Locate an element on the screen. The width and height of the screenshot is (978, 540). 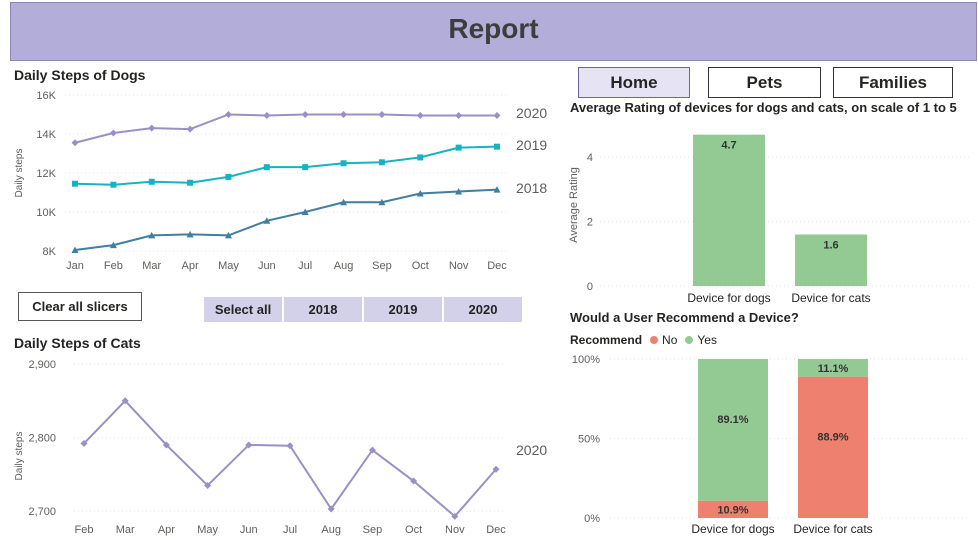
dogs-chart-title: Daily Steps of Dogs is located at coordinates (80, 75).